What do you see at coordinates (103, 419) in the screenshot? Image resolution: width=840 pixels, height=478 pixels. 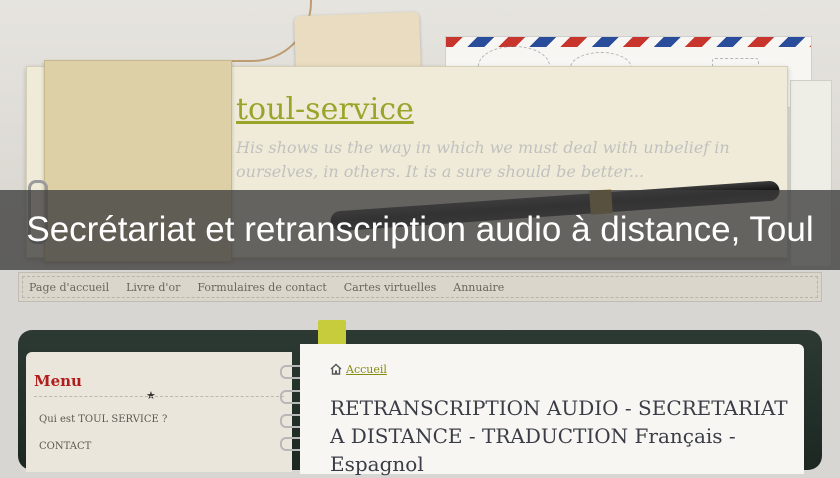 I see `sidebar-item-about: Qui est TOUL SERVICE ?` at bounding box center [103, 419].